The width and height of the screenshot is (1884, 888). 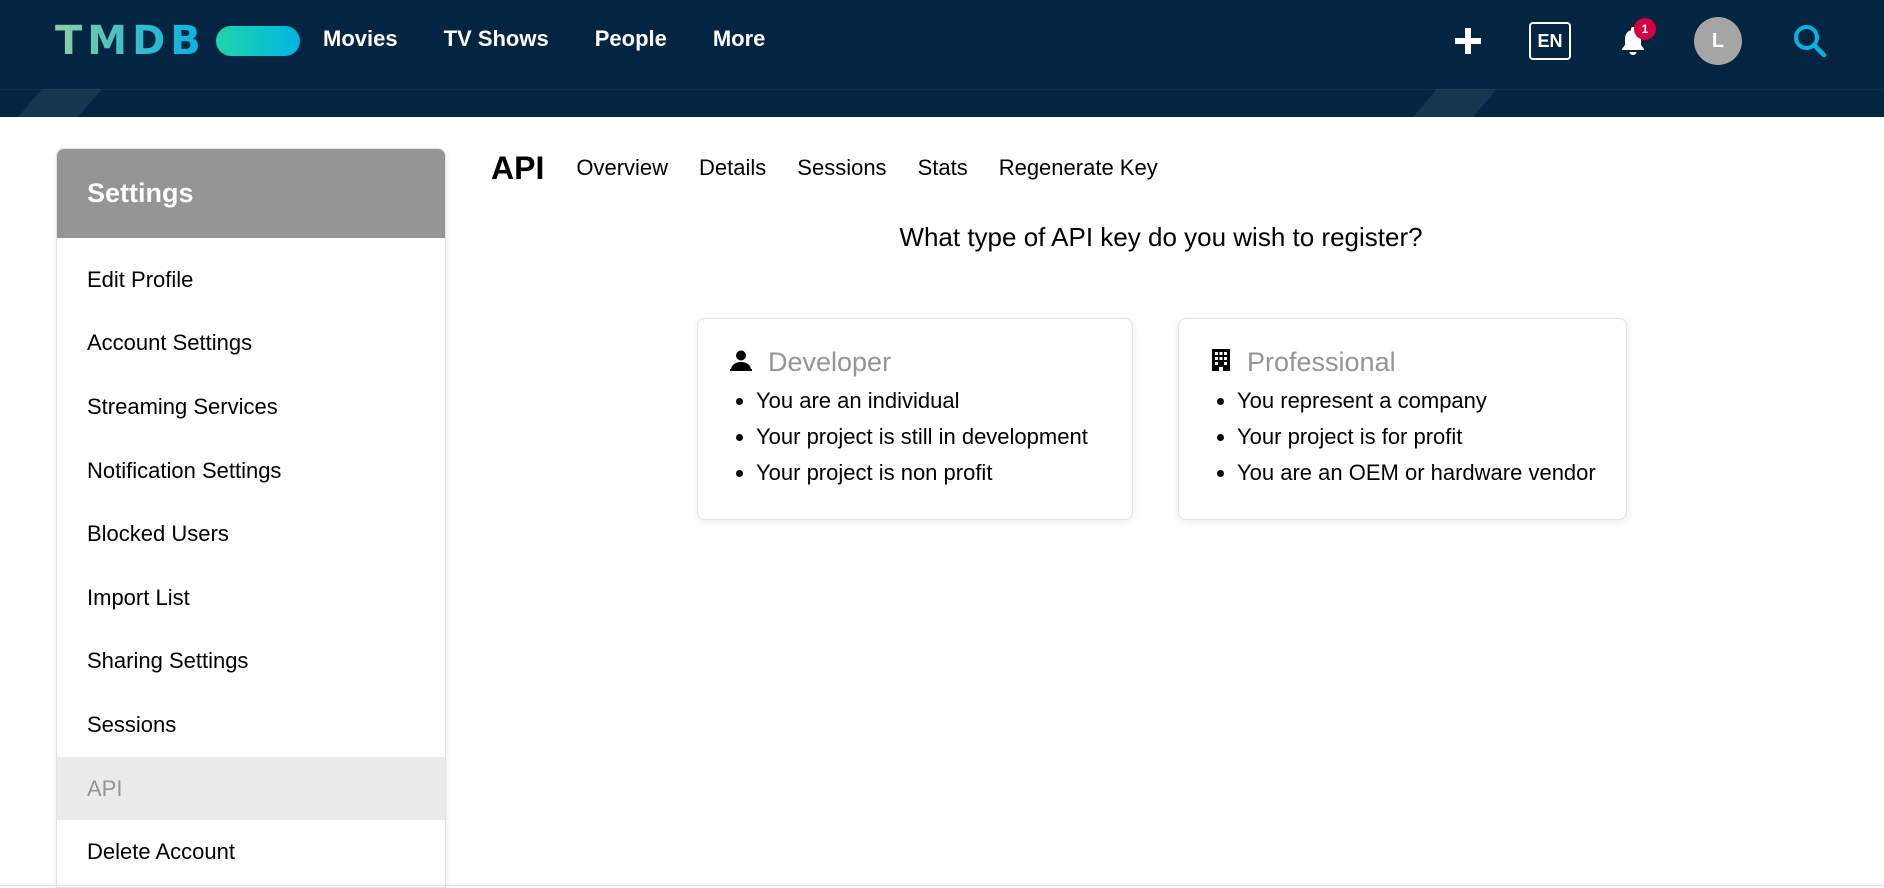 I want to click on top-header: TMDB Movies TV Shows People More EN 1 L, so click(x=942, y=58).